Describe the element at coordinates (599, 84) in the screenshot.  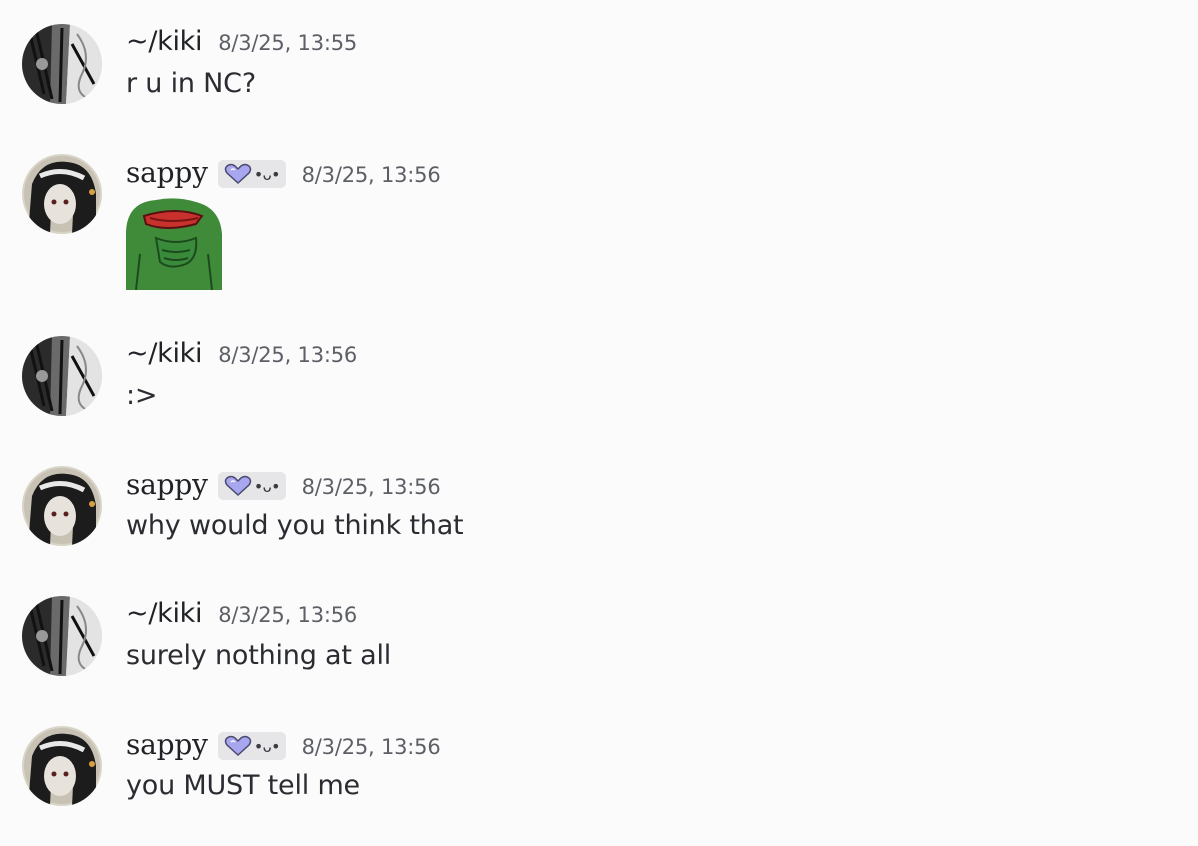
I see `chat-message: ~/kiki 8/3/25, 13:55 r u in NC?` at that location.